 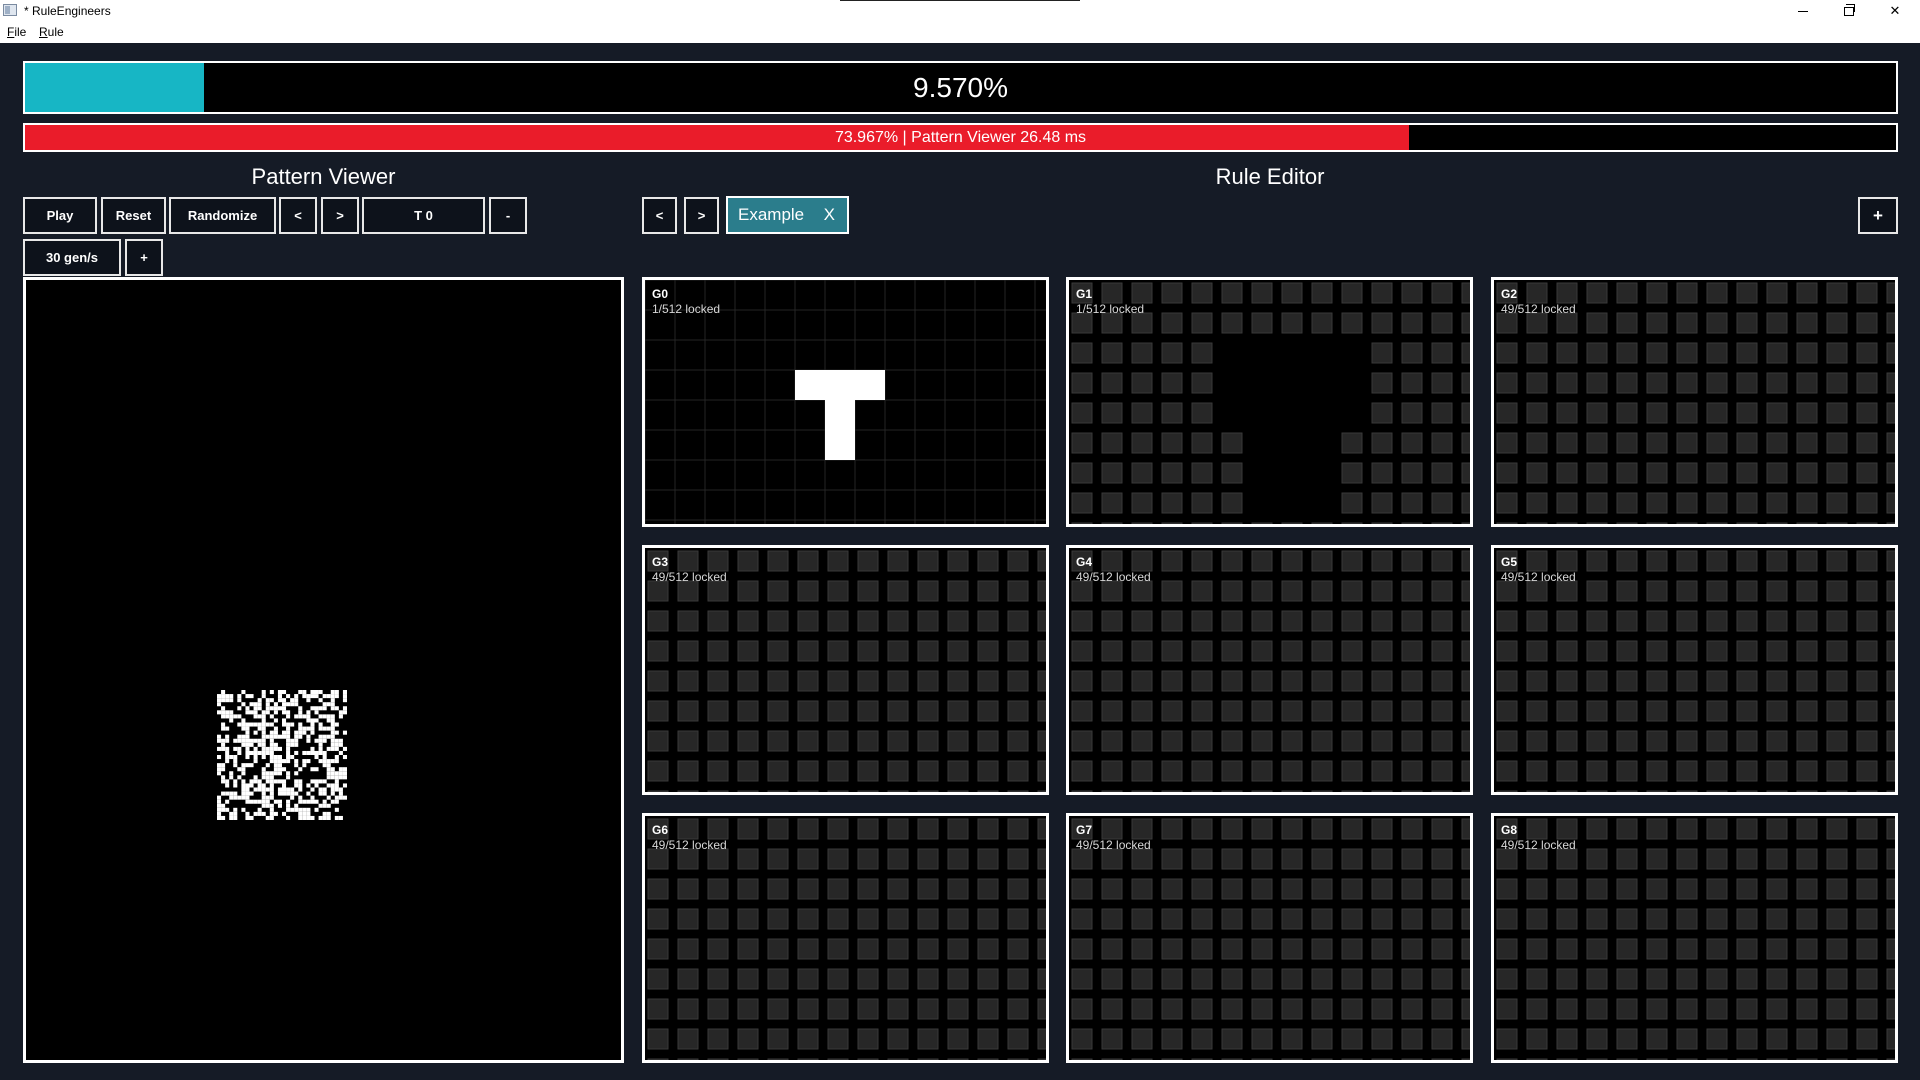 I want to click on rule-previous-button: <, so click(x=659, y=215).